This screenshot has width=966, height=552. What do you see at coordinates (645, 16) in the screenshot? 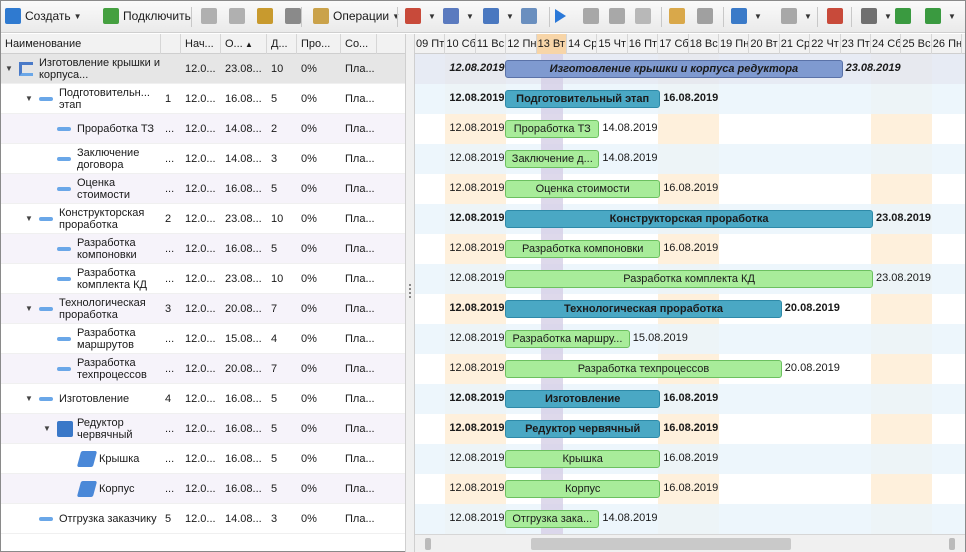
I see `stop-button` at bounding box center [645, 16].